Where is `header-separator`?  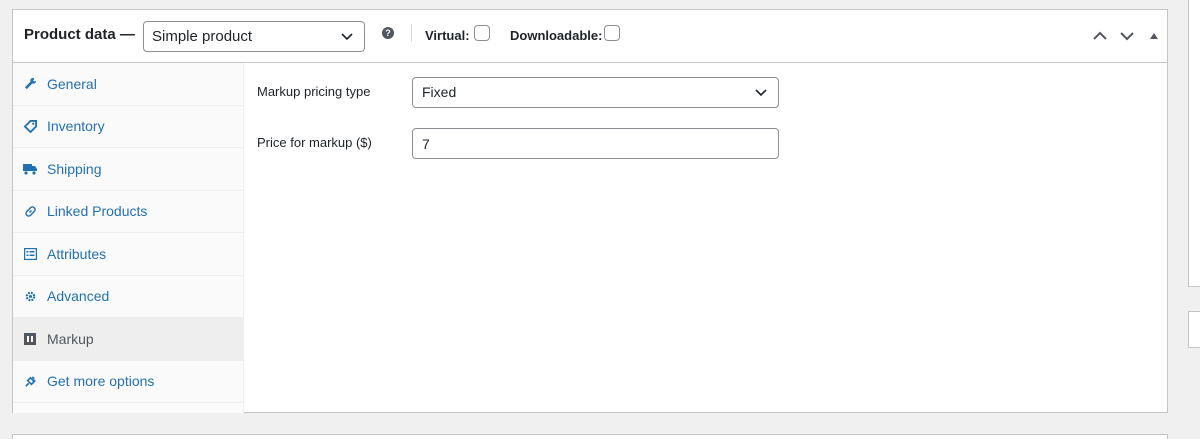
header-separator is located at coordinates (411, 33).